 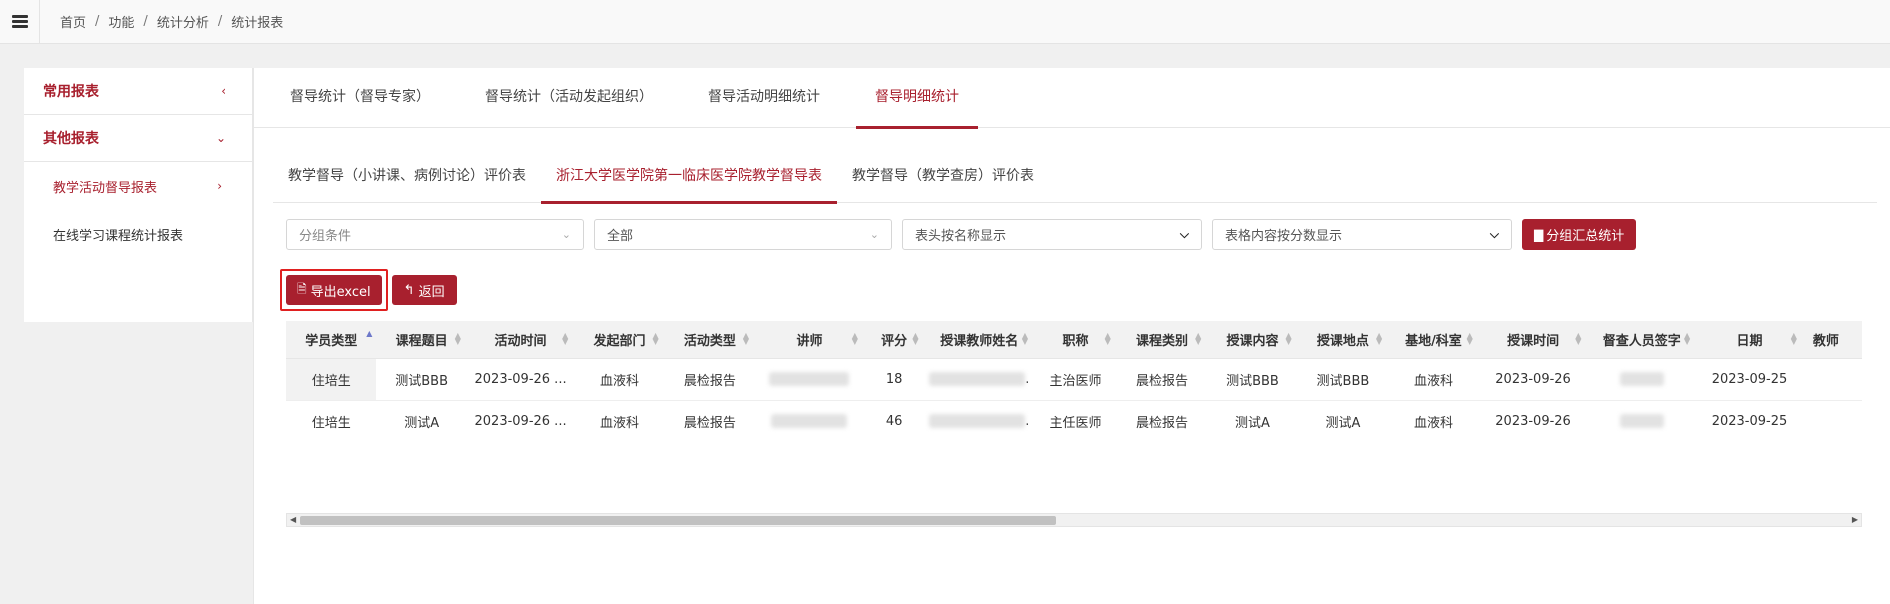 I want to click on table-cell: 主任医师, so click(x=1075, y=420).